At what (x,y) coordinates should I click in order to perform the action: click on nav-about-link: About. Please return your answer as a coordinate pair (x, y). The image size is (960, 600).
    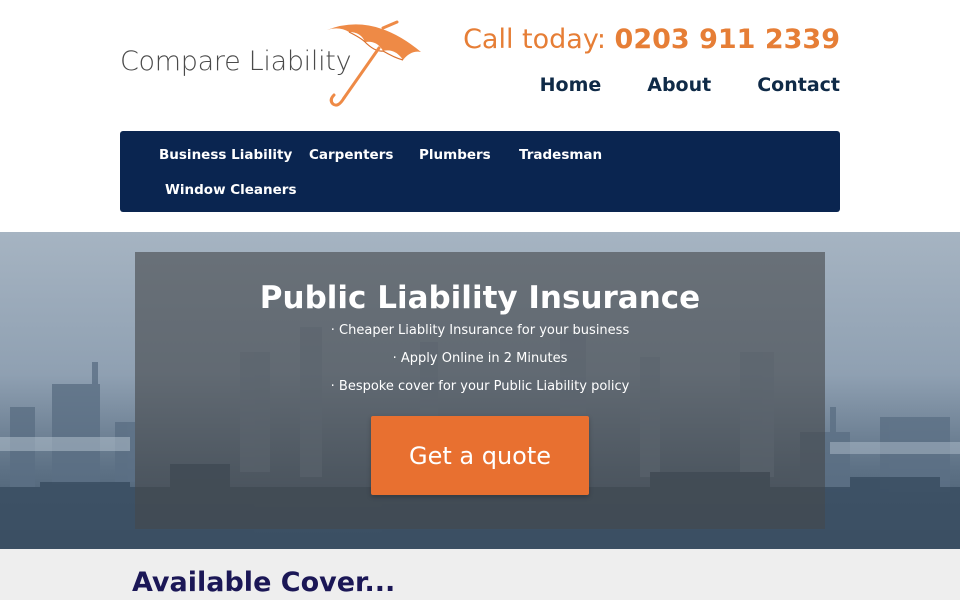
    Looking at the image, I should click on (679, 85).